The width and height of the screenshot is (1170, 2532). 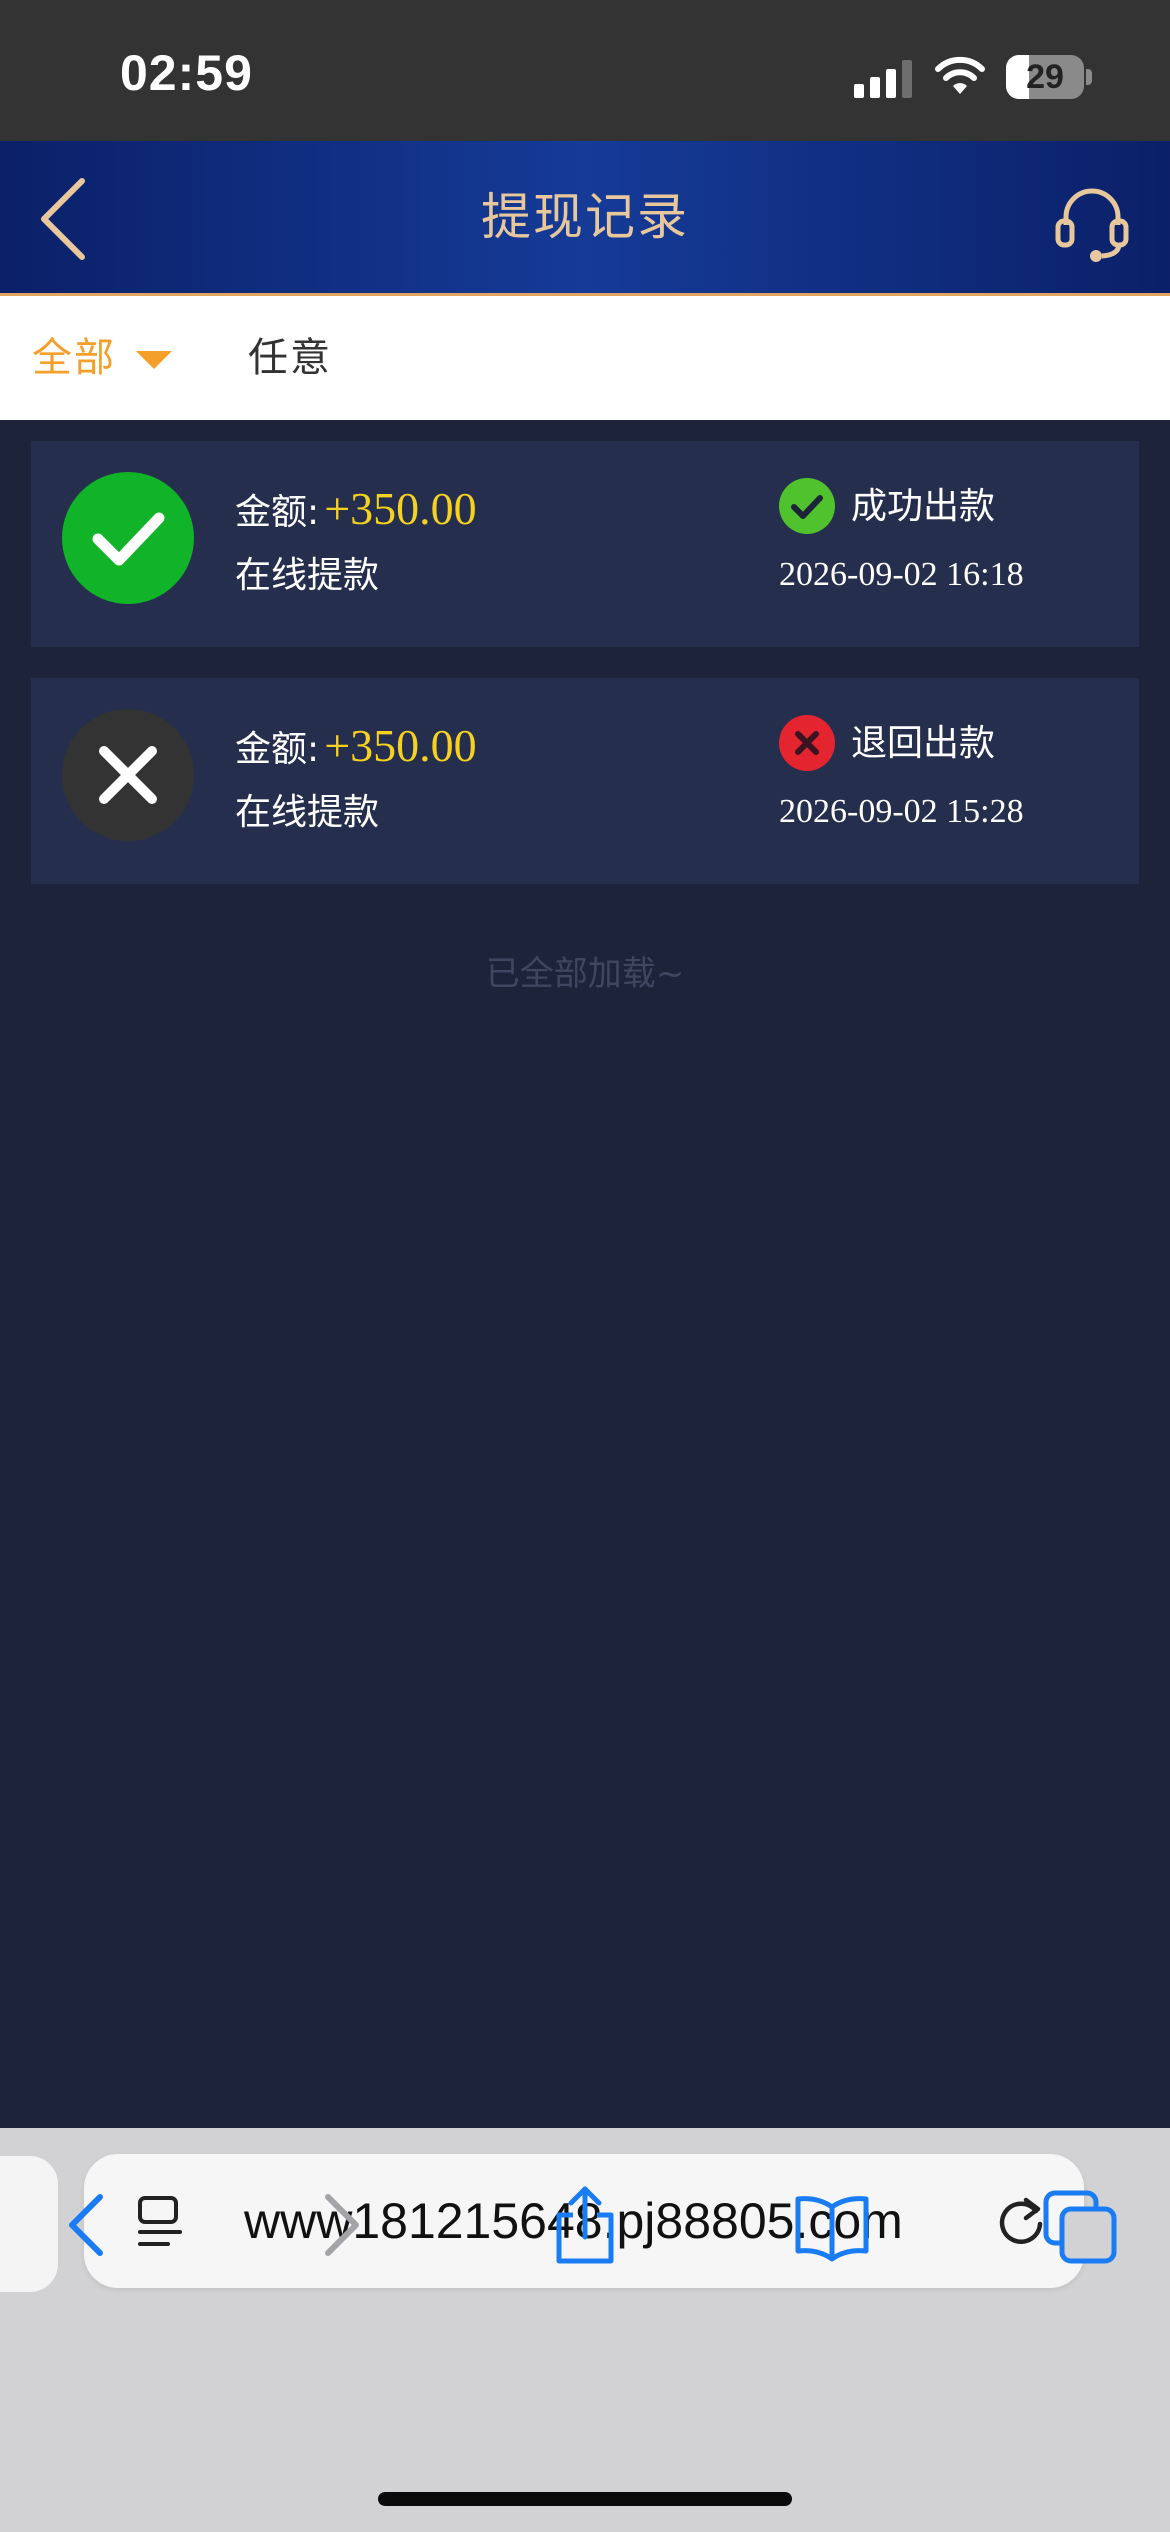 What do you see at coordinates (923, 506) in the screenshot?
I see `status-text: 成功出款` at bounding box center [923, 506].